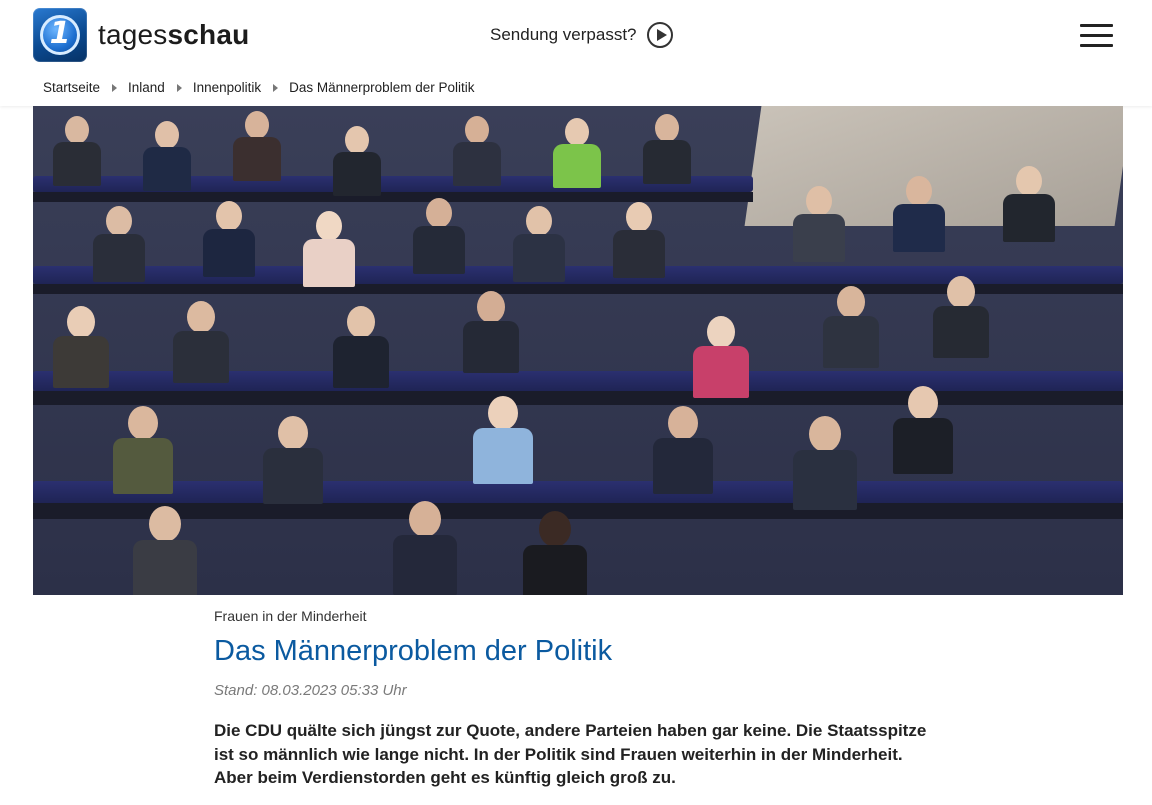  Describe the element at coordinates (659, 35) in the screenshot. I see `play-circle-icon` at that location.